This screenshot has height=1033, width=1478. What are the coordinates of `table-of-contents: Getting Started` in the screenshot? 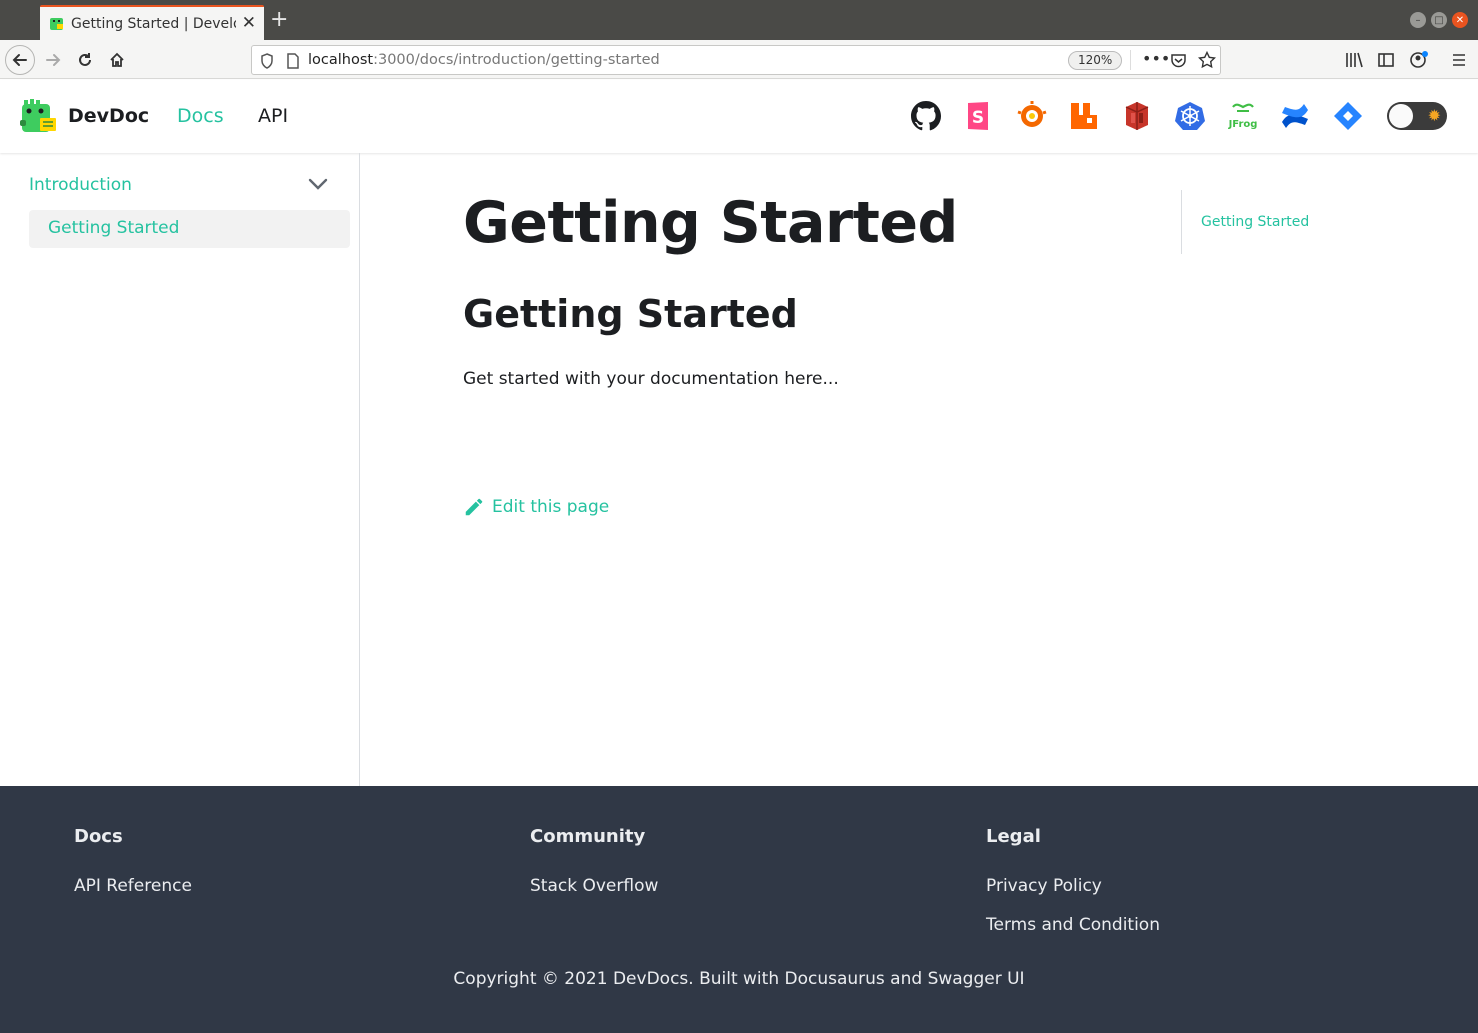 It's located at (1281, 222).